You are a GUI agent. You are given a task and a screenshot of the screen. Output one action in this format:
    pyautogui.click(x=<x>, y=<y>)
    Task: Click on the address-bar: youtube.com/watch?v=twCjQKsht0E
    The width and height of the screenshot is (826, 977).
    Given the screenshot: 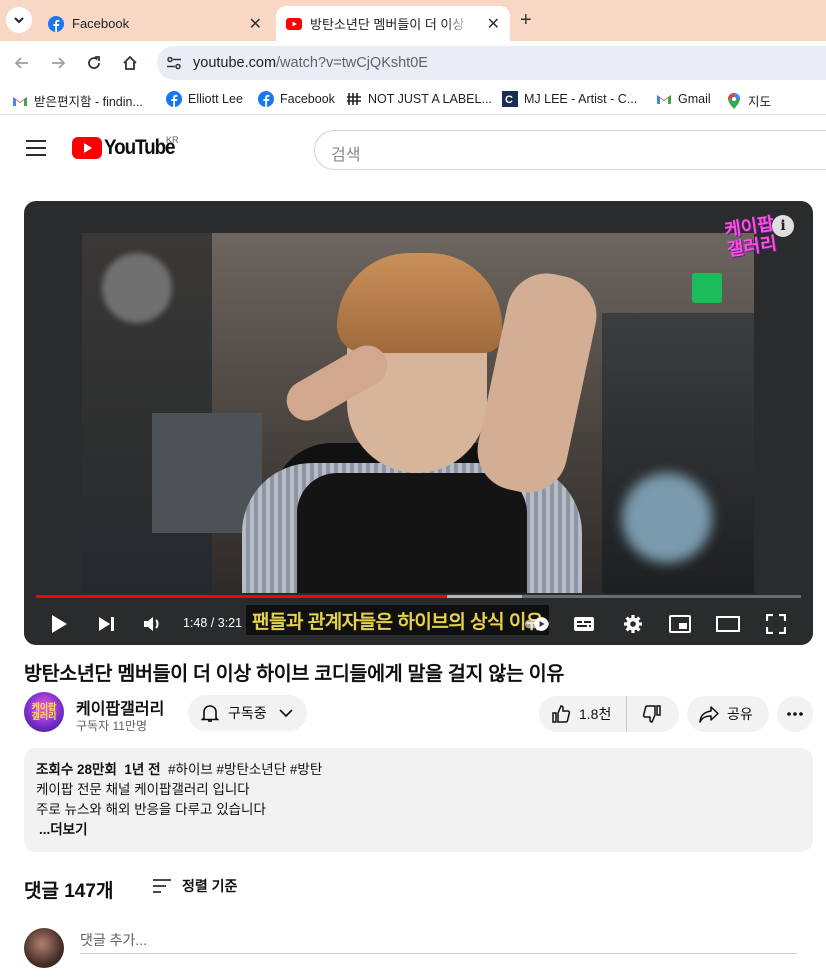 What is the action you would take?
    pyautogui.click(x=491, y=63)
    